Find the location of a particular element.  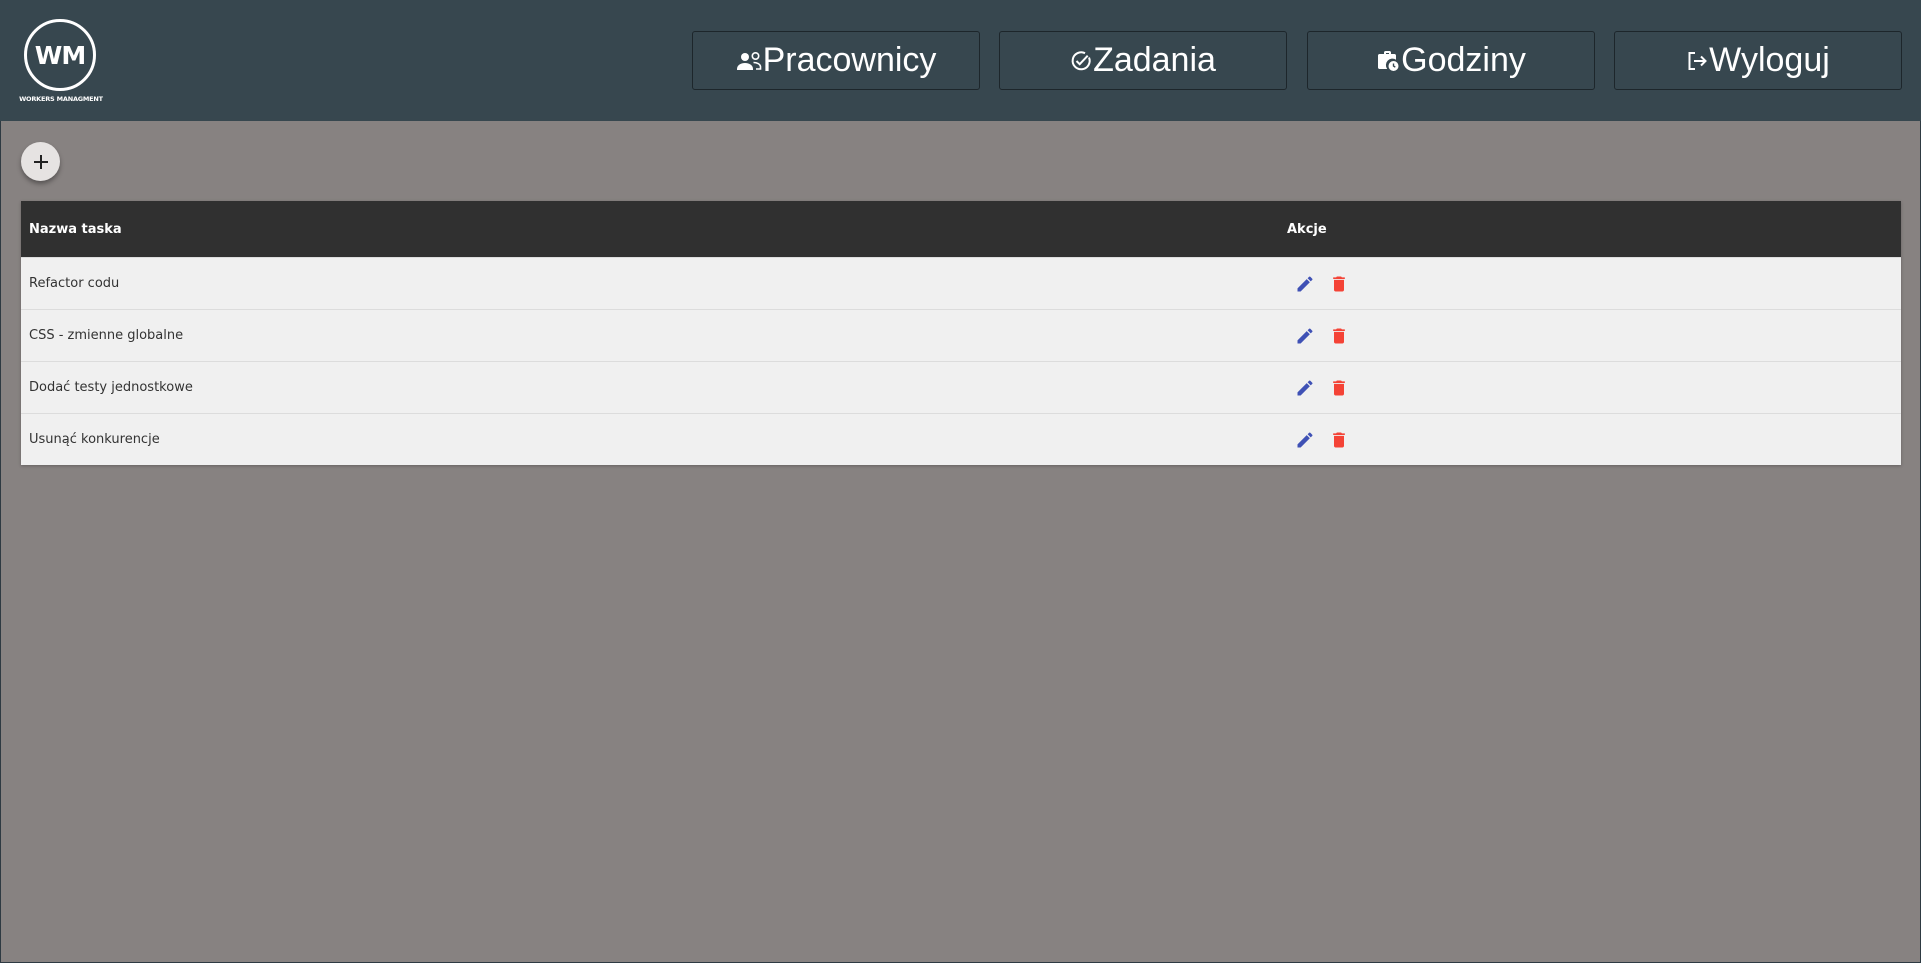

nav-label-zadania: Zadania is located at coordinates (1154, 60).